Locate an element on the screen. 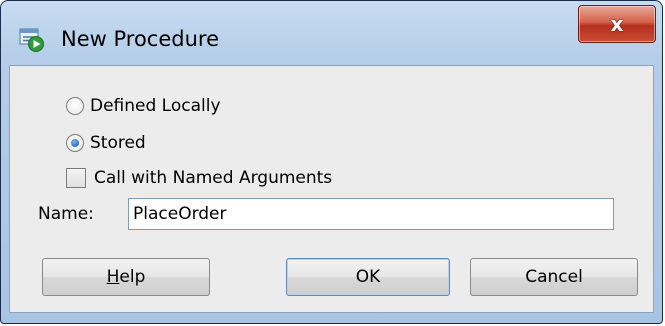 The height and width of the screenshot is (326, 665). radio-defined-locally is located at coordinates (75, 106).